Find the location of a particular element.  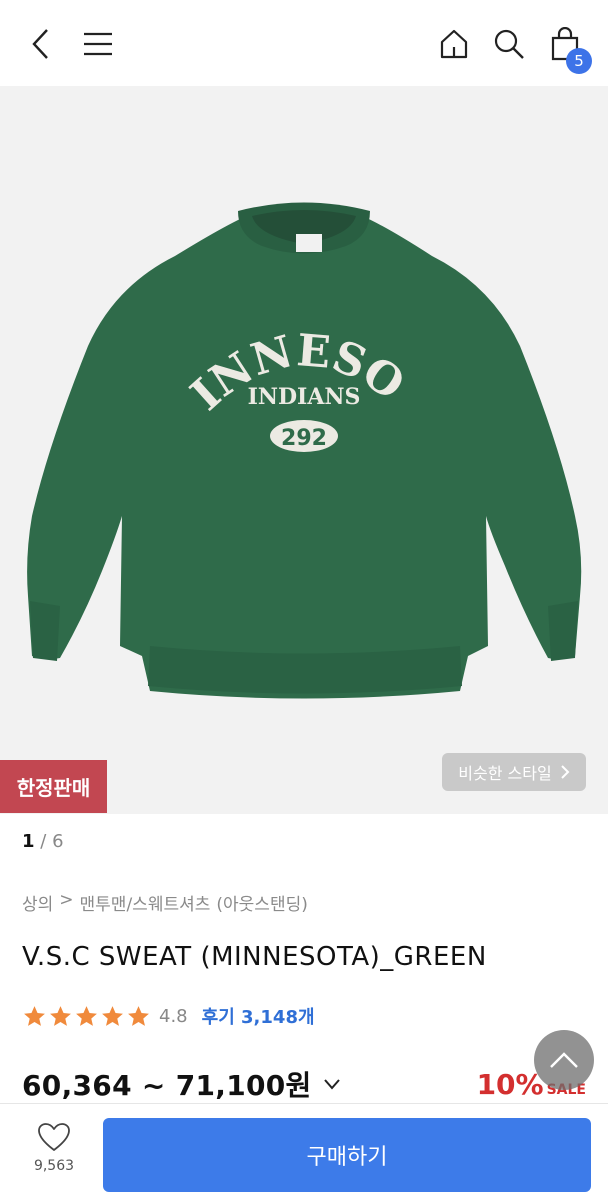

cart-count-badge: 5 is located at coordinates (579, 61).